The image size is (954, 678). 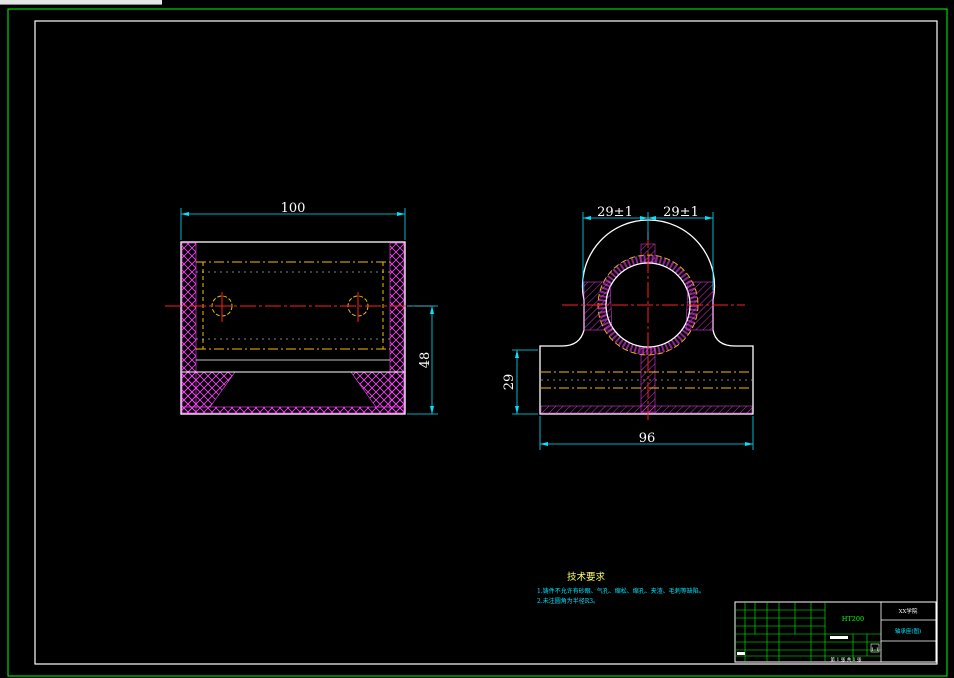 I want to click on dim-front-width: 100, so click(x=293, y=208).